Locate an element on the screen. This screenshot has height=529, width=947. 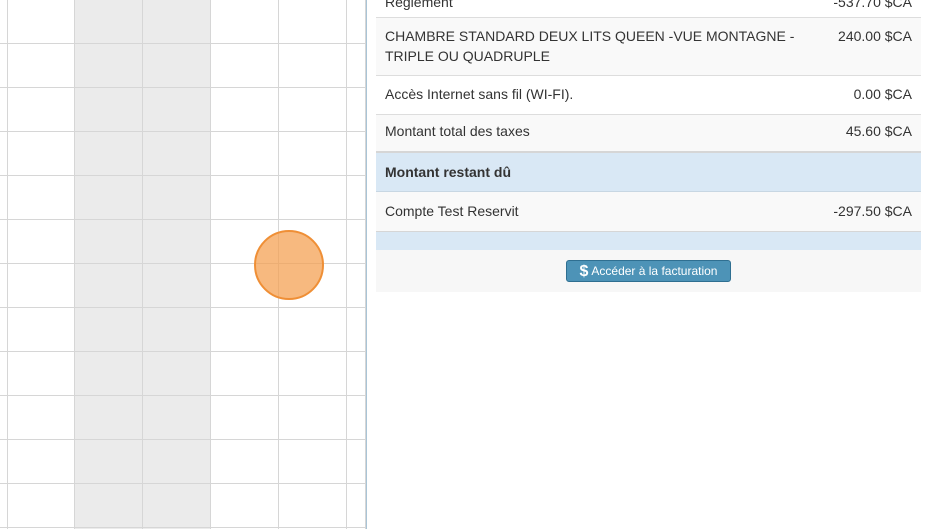
row-amount: -537.70 $CA is located at coordinates (872, 5).